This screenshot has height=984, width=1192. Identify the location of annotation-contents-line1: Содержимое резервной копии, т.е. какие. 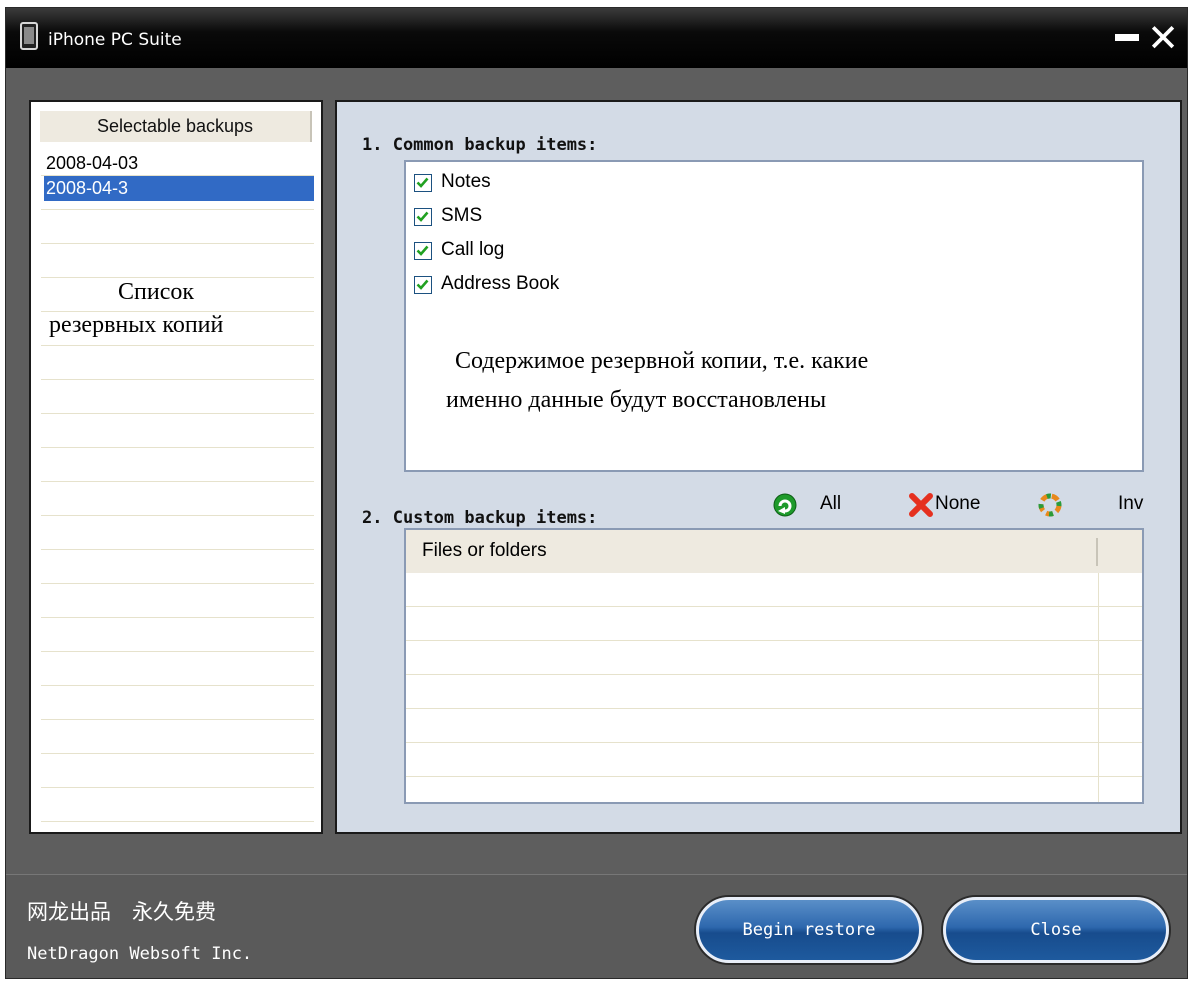
(662, 361).